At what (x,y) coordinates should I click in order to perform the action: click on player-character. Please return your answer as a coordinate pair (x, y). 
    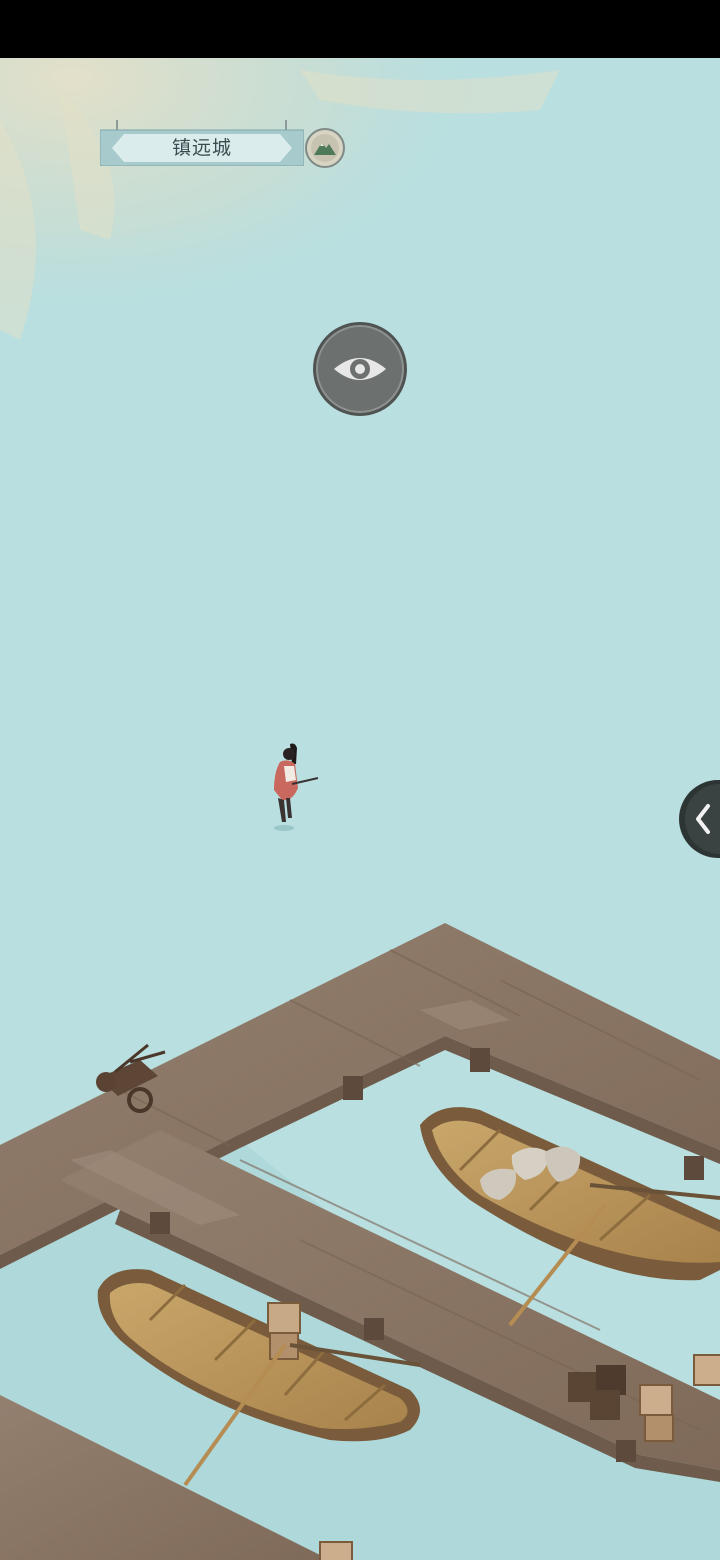
    Looking at the image, I should click on (292, 787).